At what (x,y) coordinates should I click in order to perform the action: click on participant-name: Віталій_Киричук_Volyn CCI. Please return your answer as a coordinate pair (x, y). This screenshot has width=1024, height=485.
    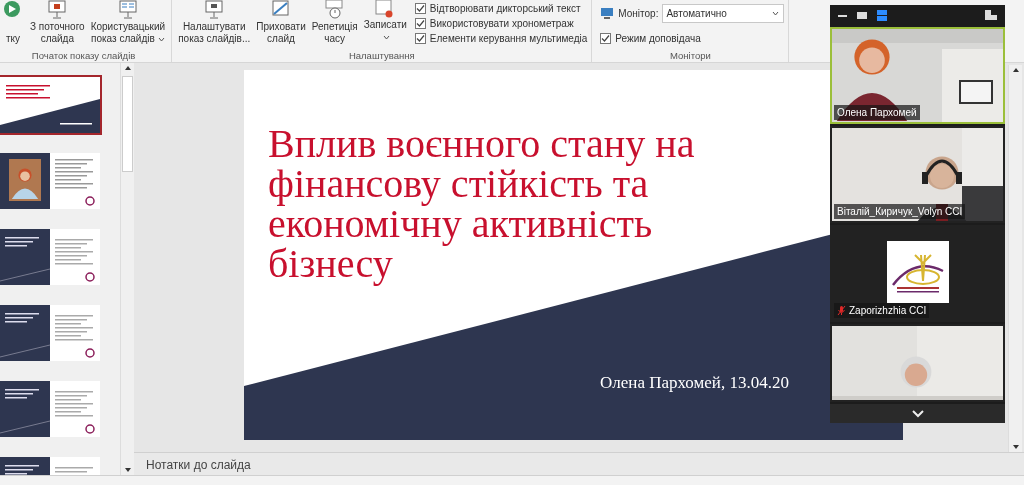
    Looking at the image, I should click on (900, 212).